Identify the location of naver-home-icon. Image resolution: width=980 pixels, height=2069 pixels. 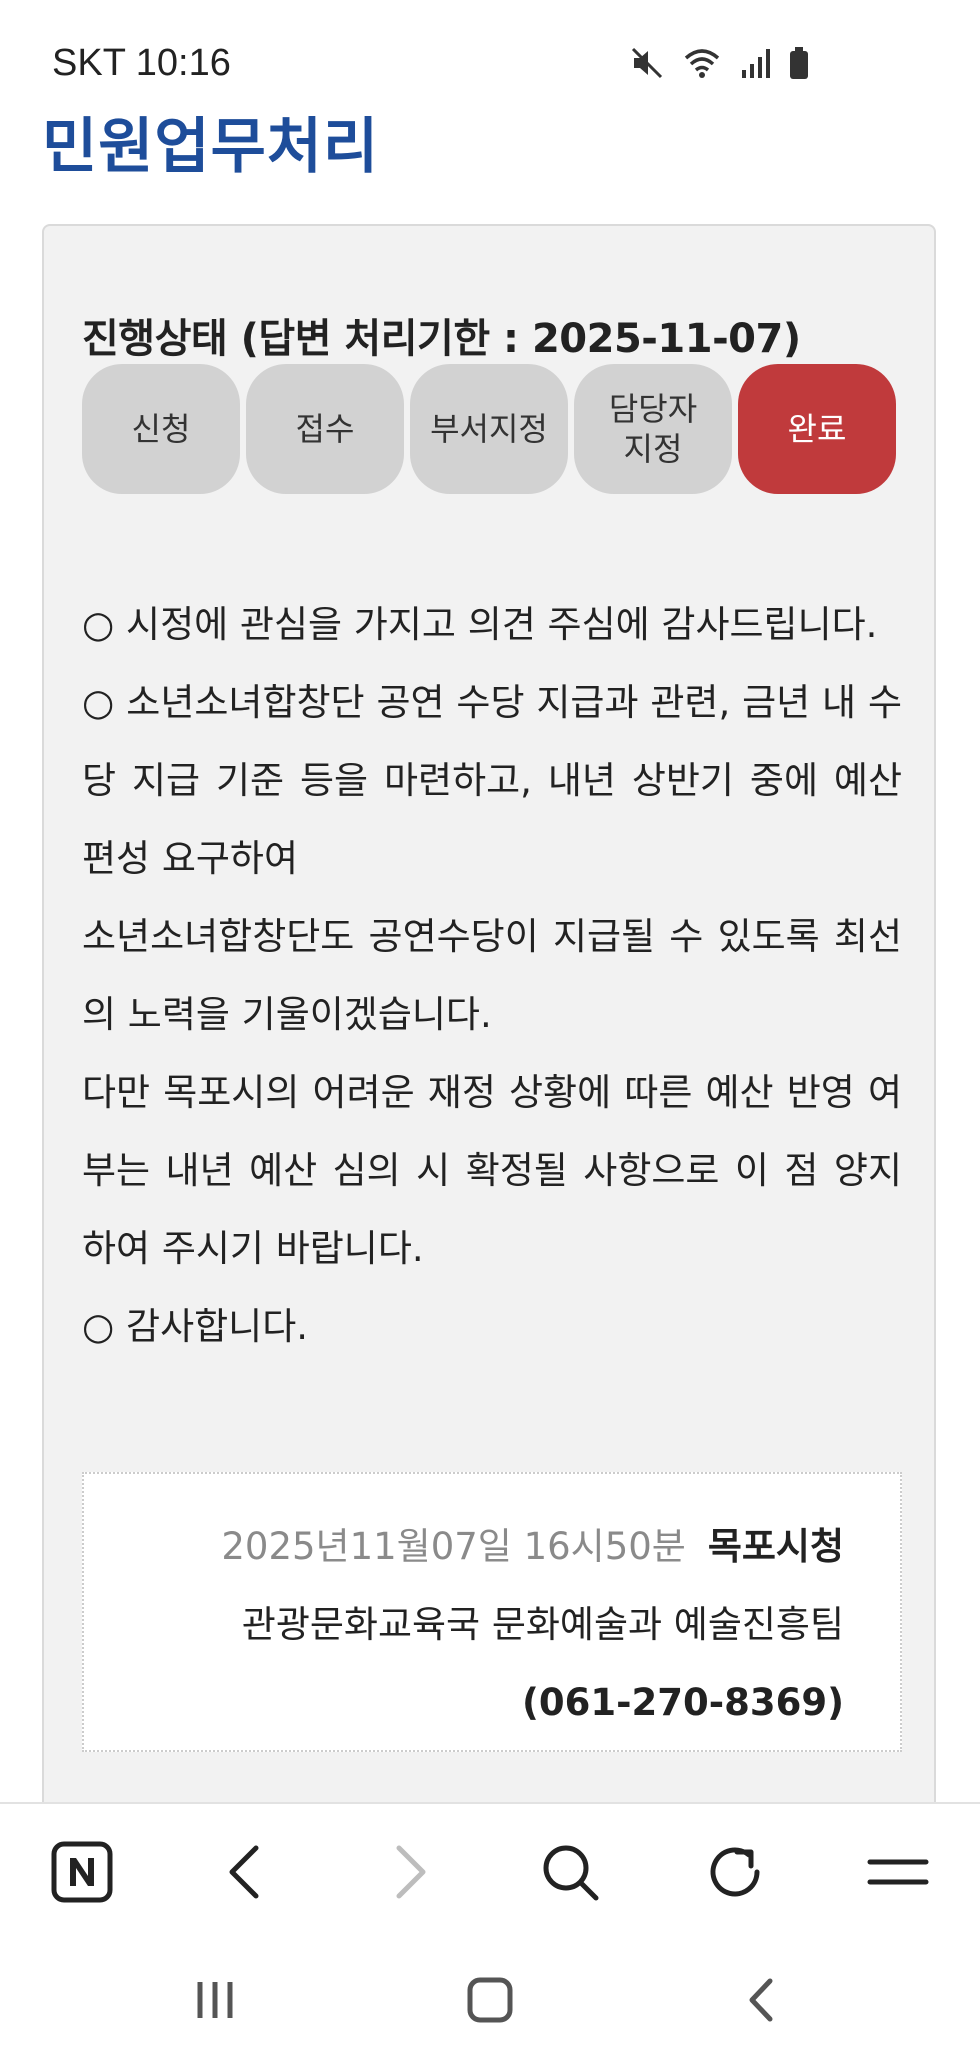
(82, 1872).